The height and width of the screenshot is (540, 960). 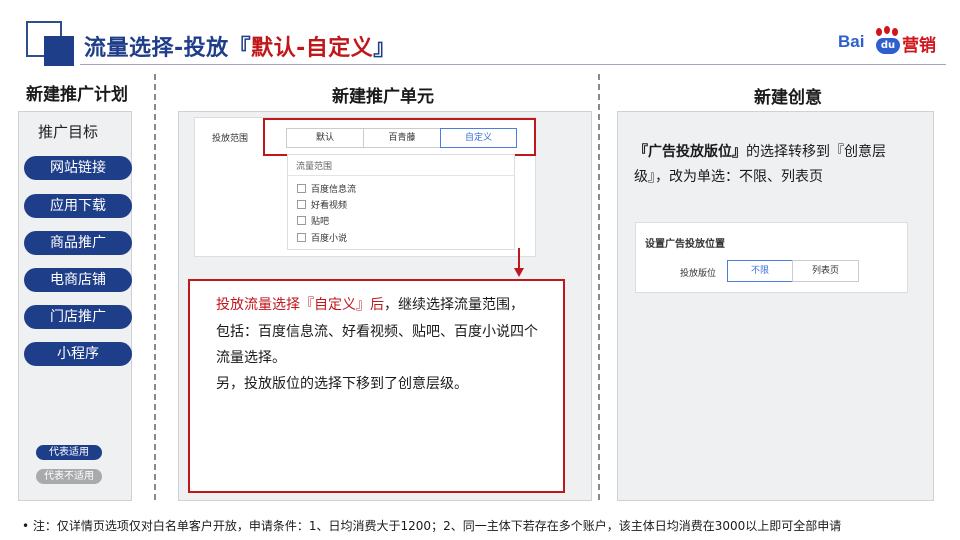 What do you see at coordinates (320, 222) in the screenshot?
I see `option-tieba: 贴吧` at bounding box center [320, 222].